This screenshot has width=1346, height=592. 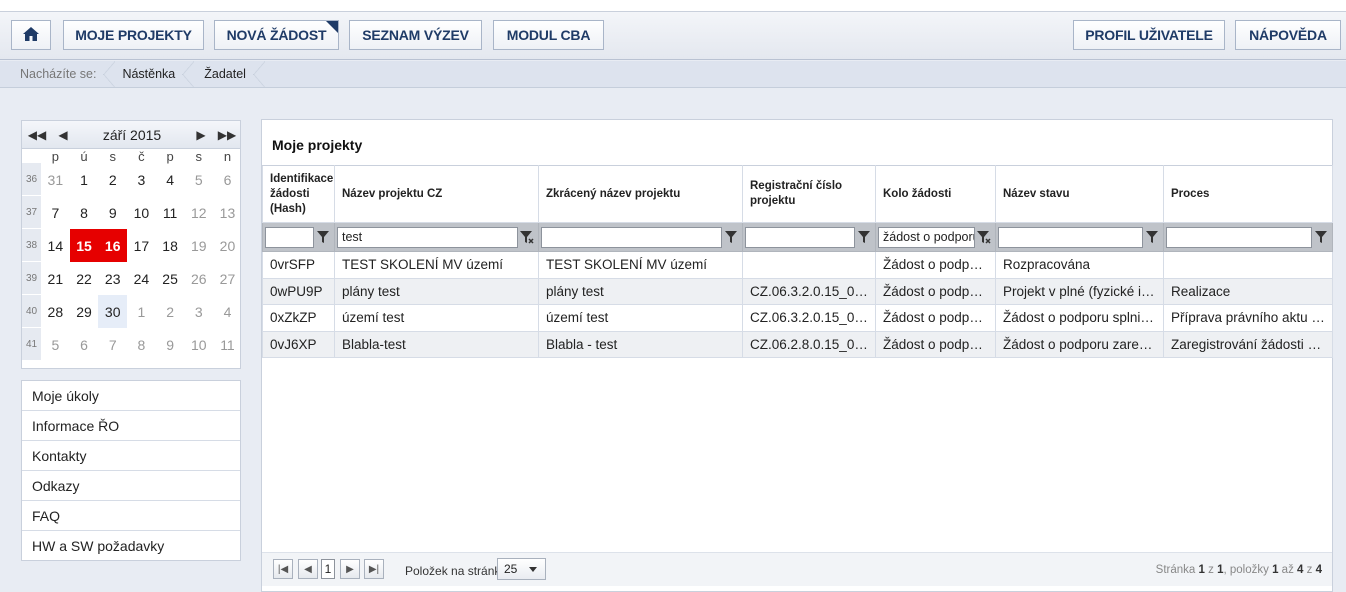 What do you see at coordinates (170, 245) in the screenshot?
I see `calendar-day: 18` at bounding box center [170, 245].